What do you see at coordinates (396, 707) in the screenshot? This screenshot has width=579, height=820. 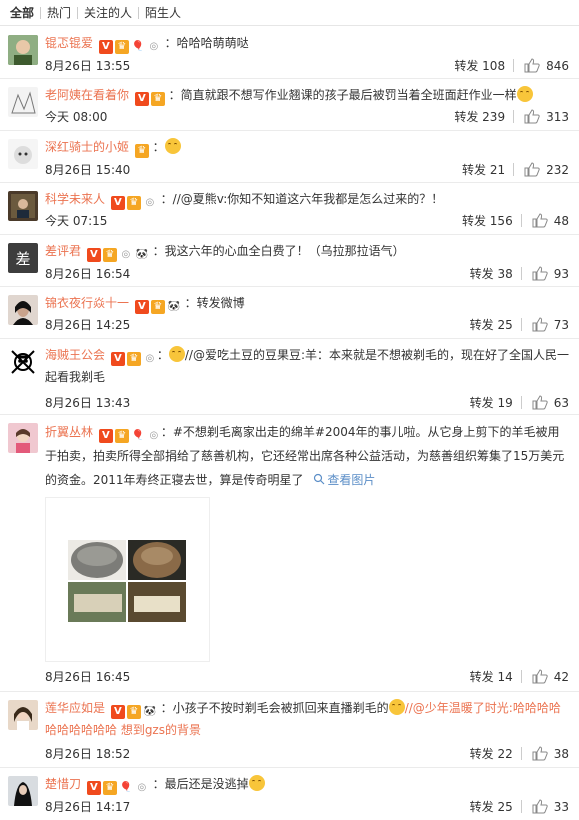 I see `grin-emoji-icon` at bounding box center [396, 707].